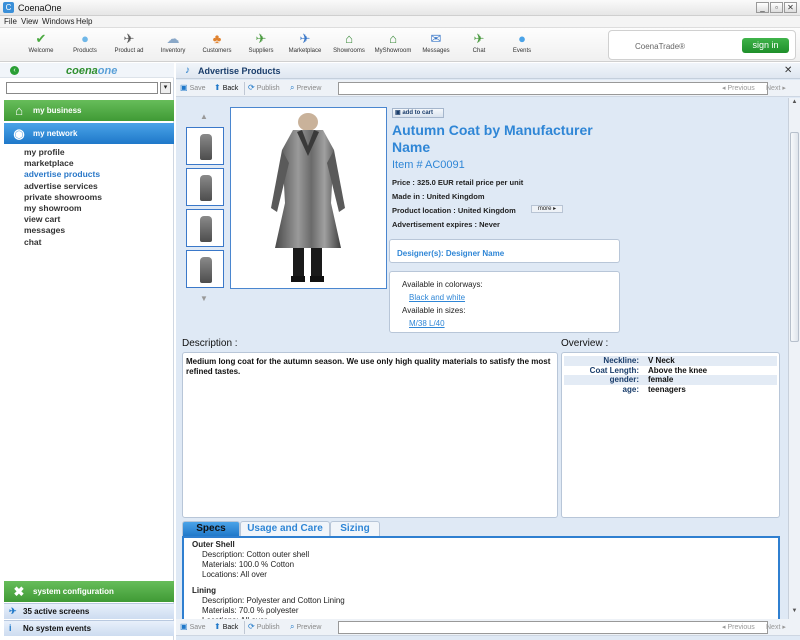  I want to click on action-bar-input, so click(553, 88).